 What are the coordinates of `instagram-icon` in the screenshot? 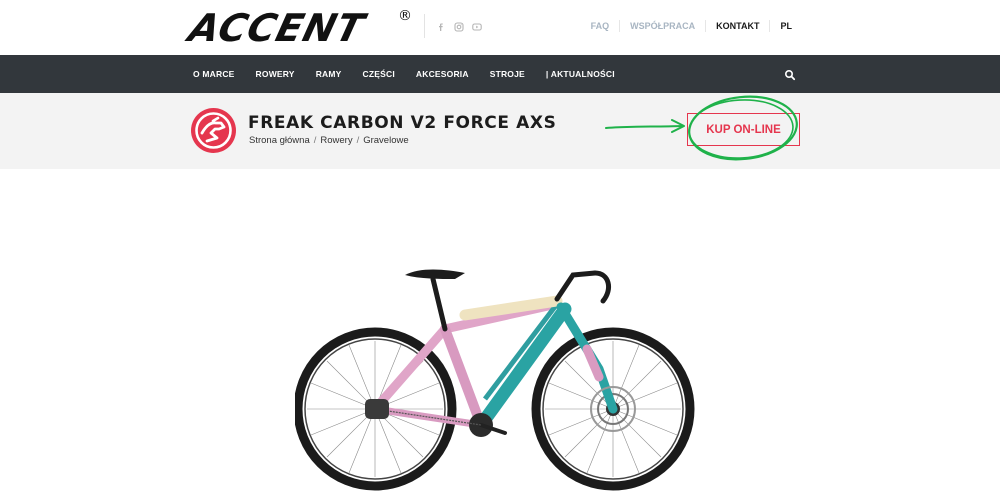 It's located at (459, 27).